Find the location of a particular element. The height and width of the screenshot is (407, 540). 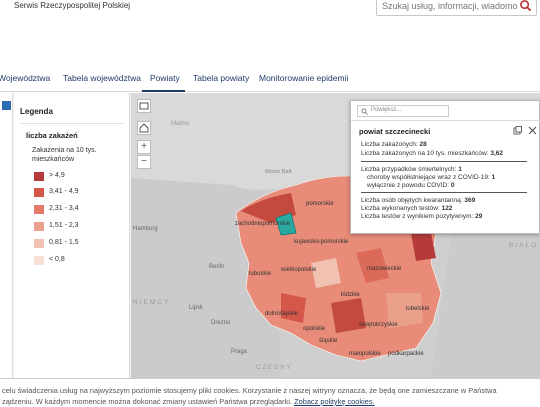

basemap-button is located at coordinates (144, 106).